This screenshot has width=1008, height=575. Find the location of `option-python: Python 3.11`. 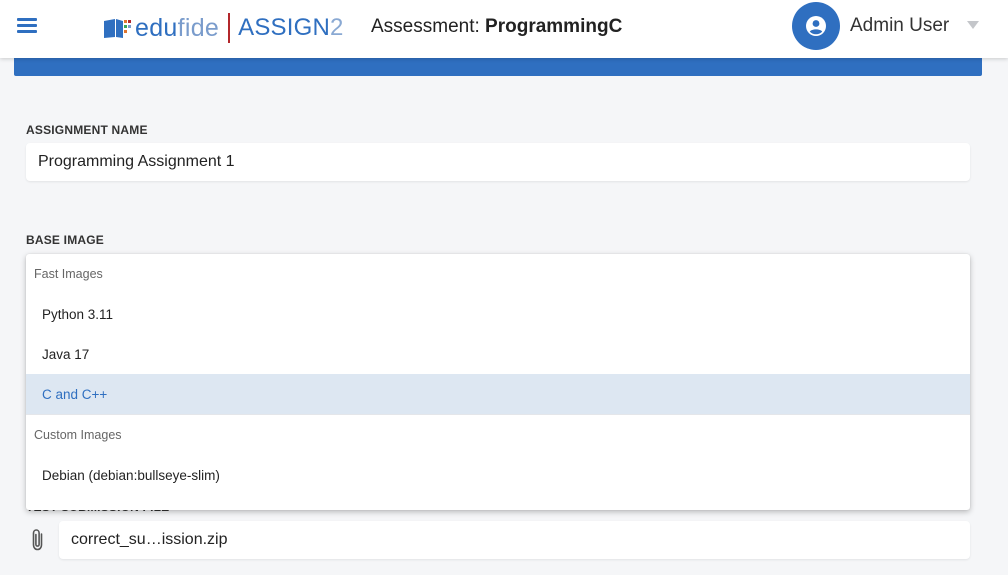

option-python: Python 3.11 is located at coordinates (498, 314).